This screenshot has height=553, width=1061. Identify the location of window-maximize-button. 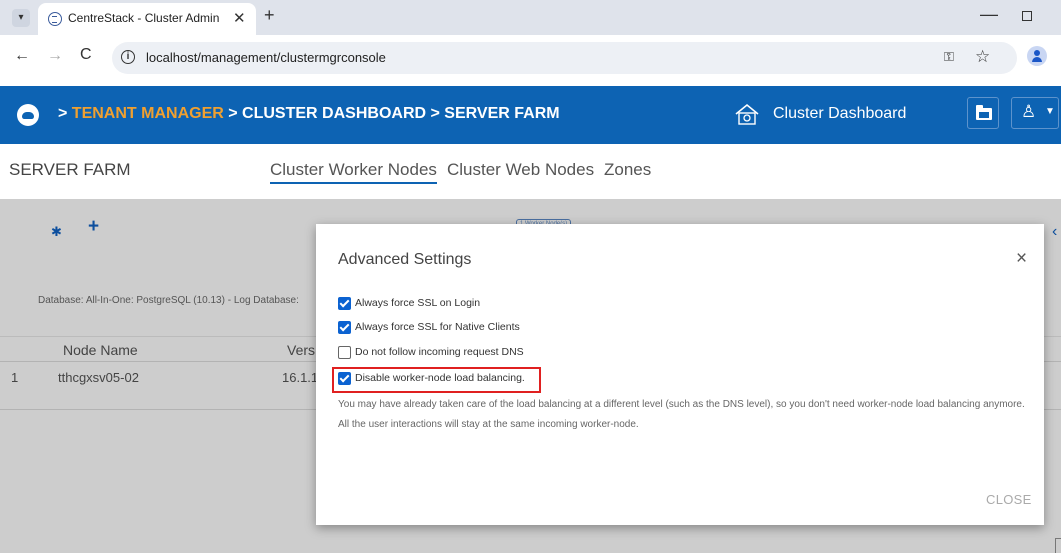
(1027, 16).